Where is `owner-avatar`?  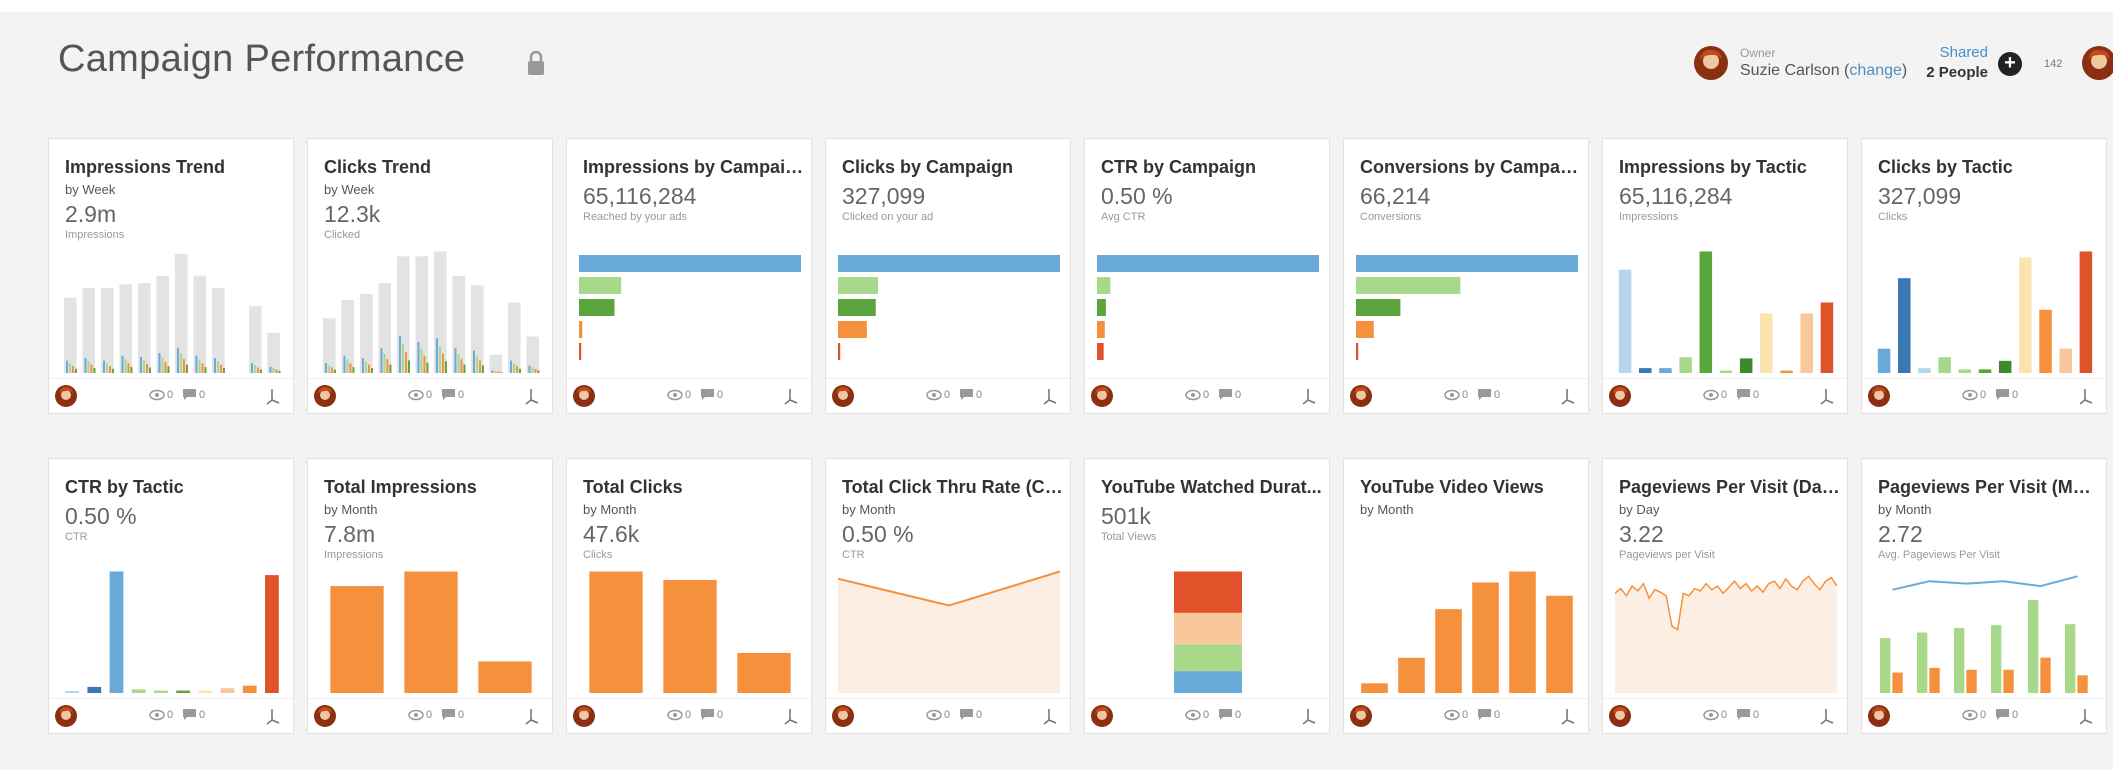 owner-avatar is located at coordinates (1711, 63).